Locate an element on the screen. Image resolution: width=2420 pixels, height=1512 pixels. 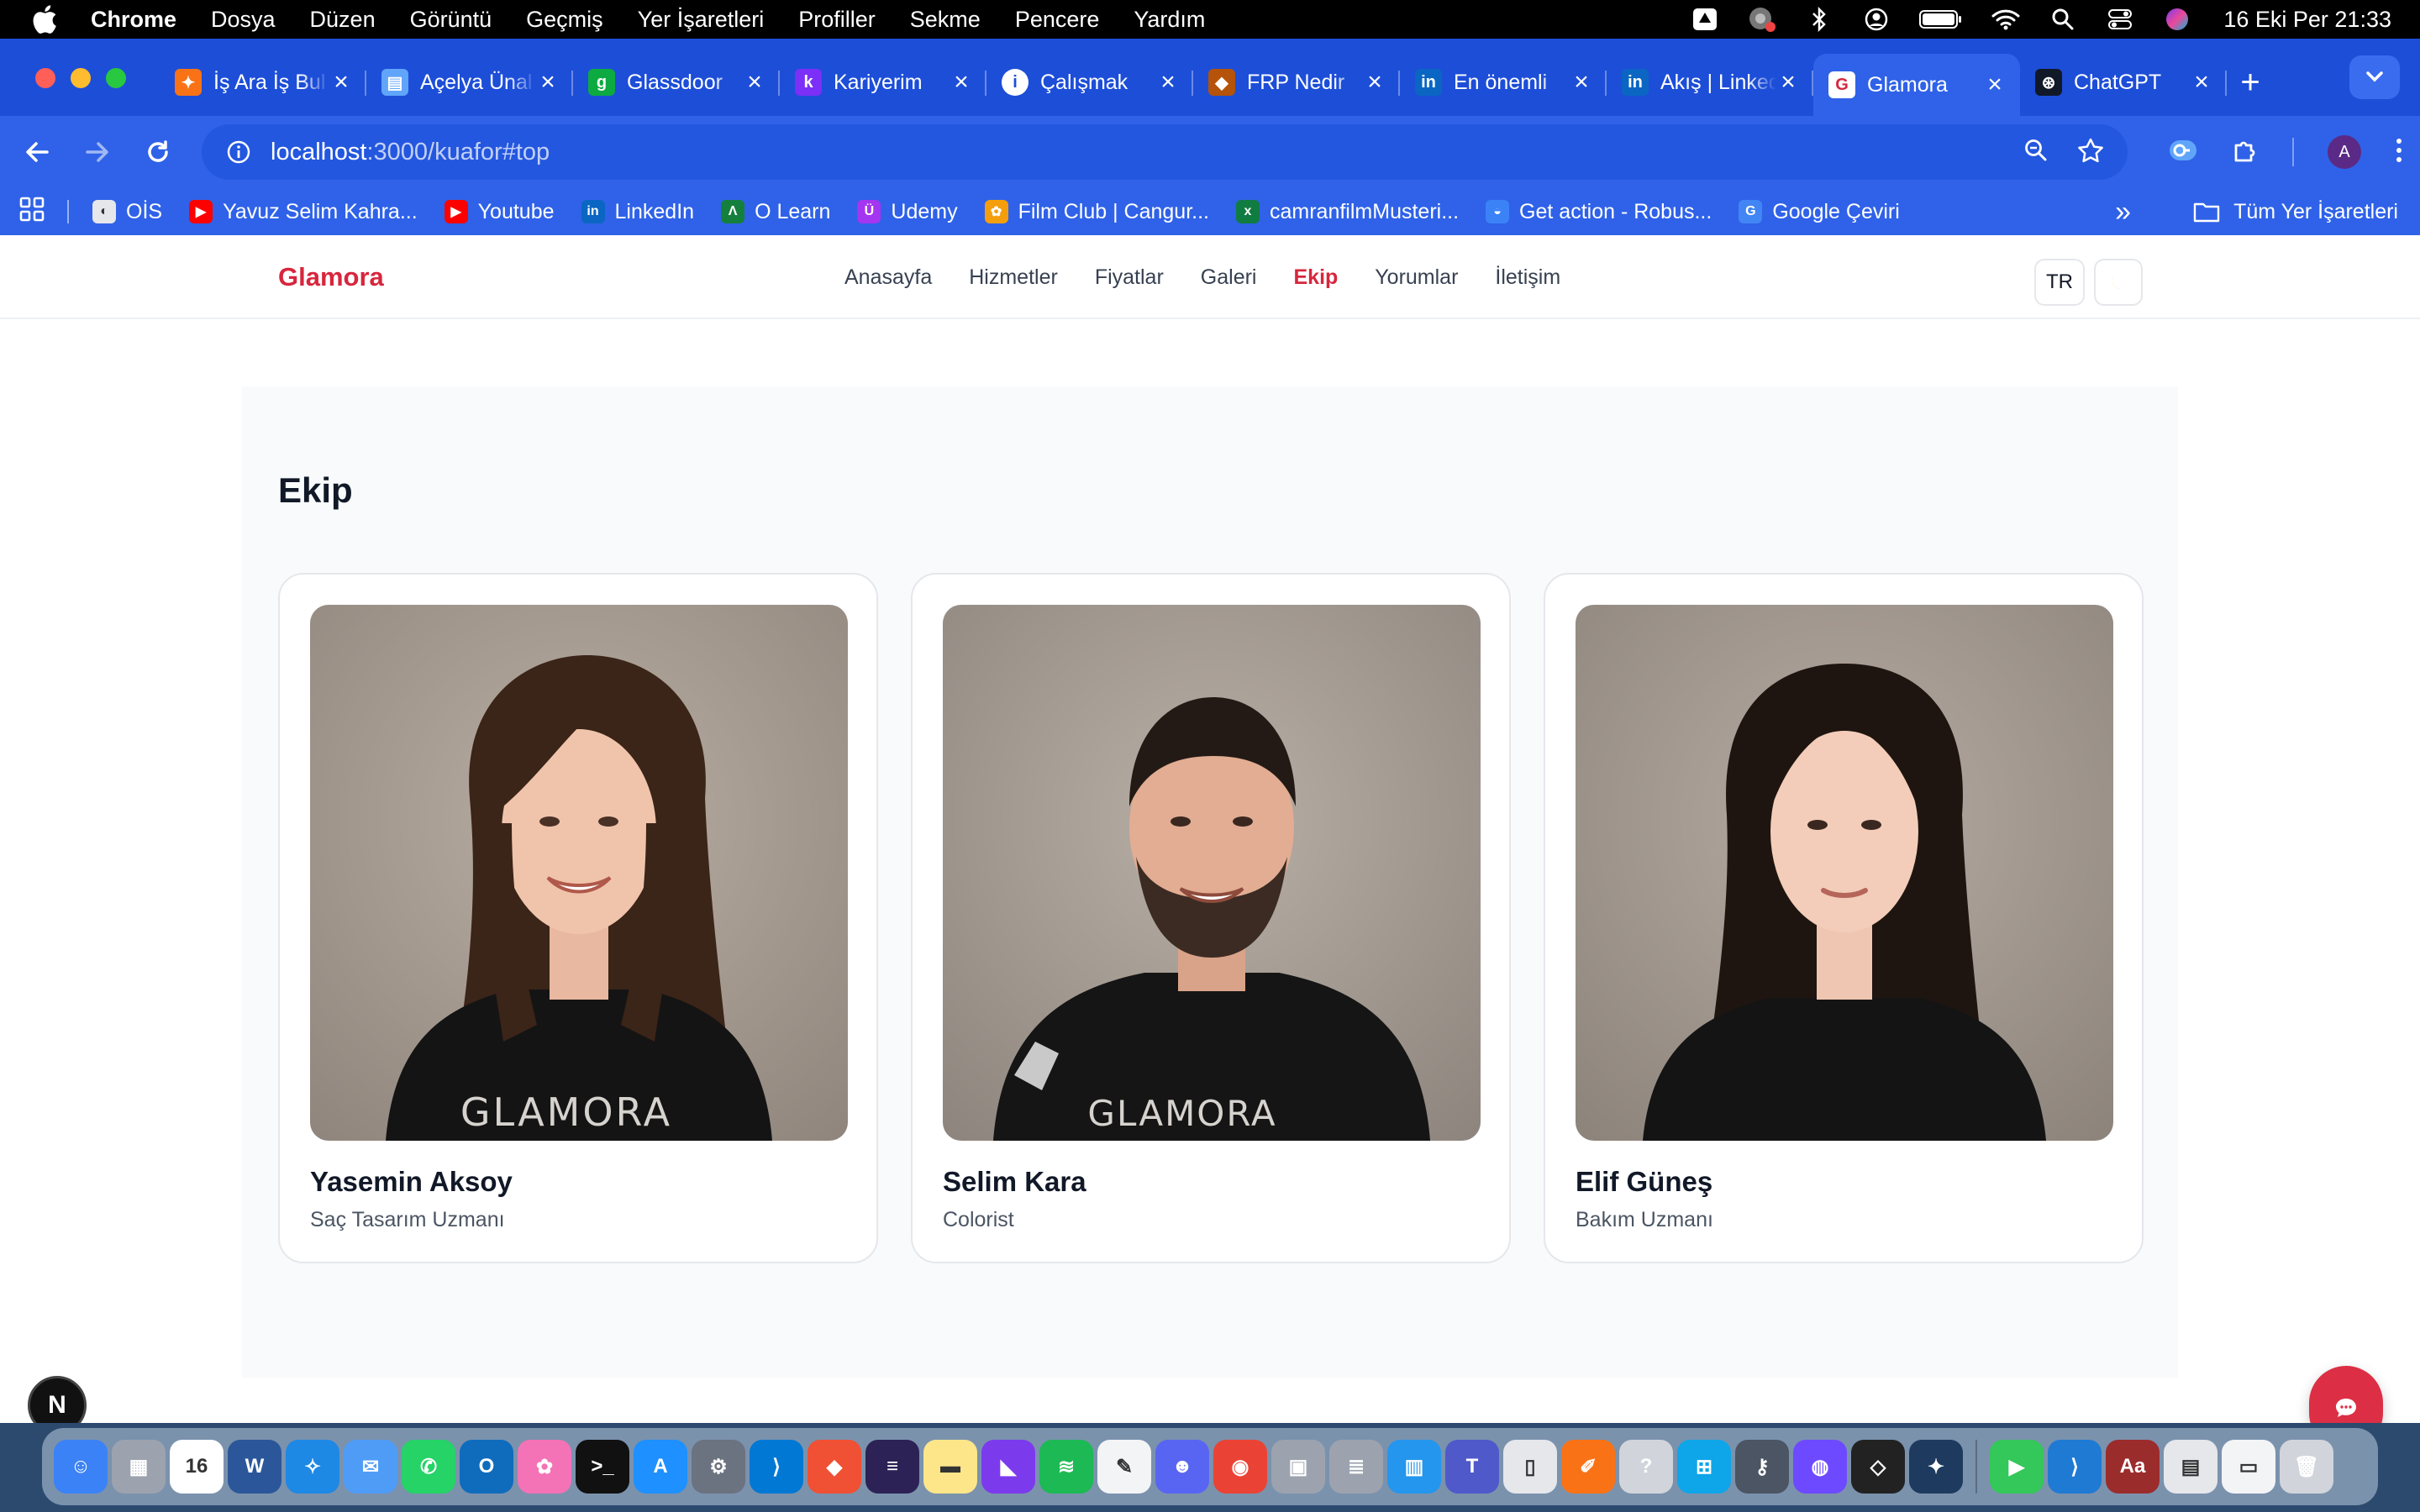
menu-sekme: Sekme is located at coordinates (945, 20).